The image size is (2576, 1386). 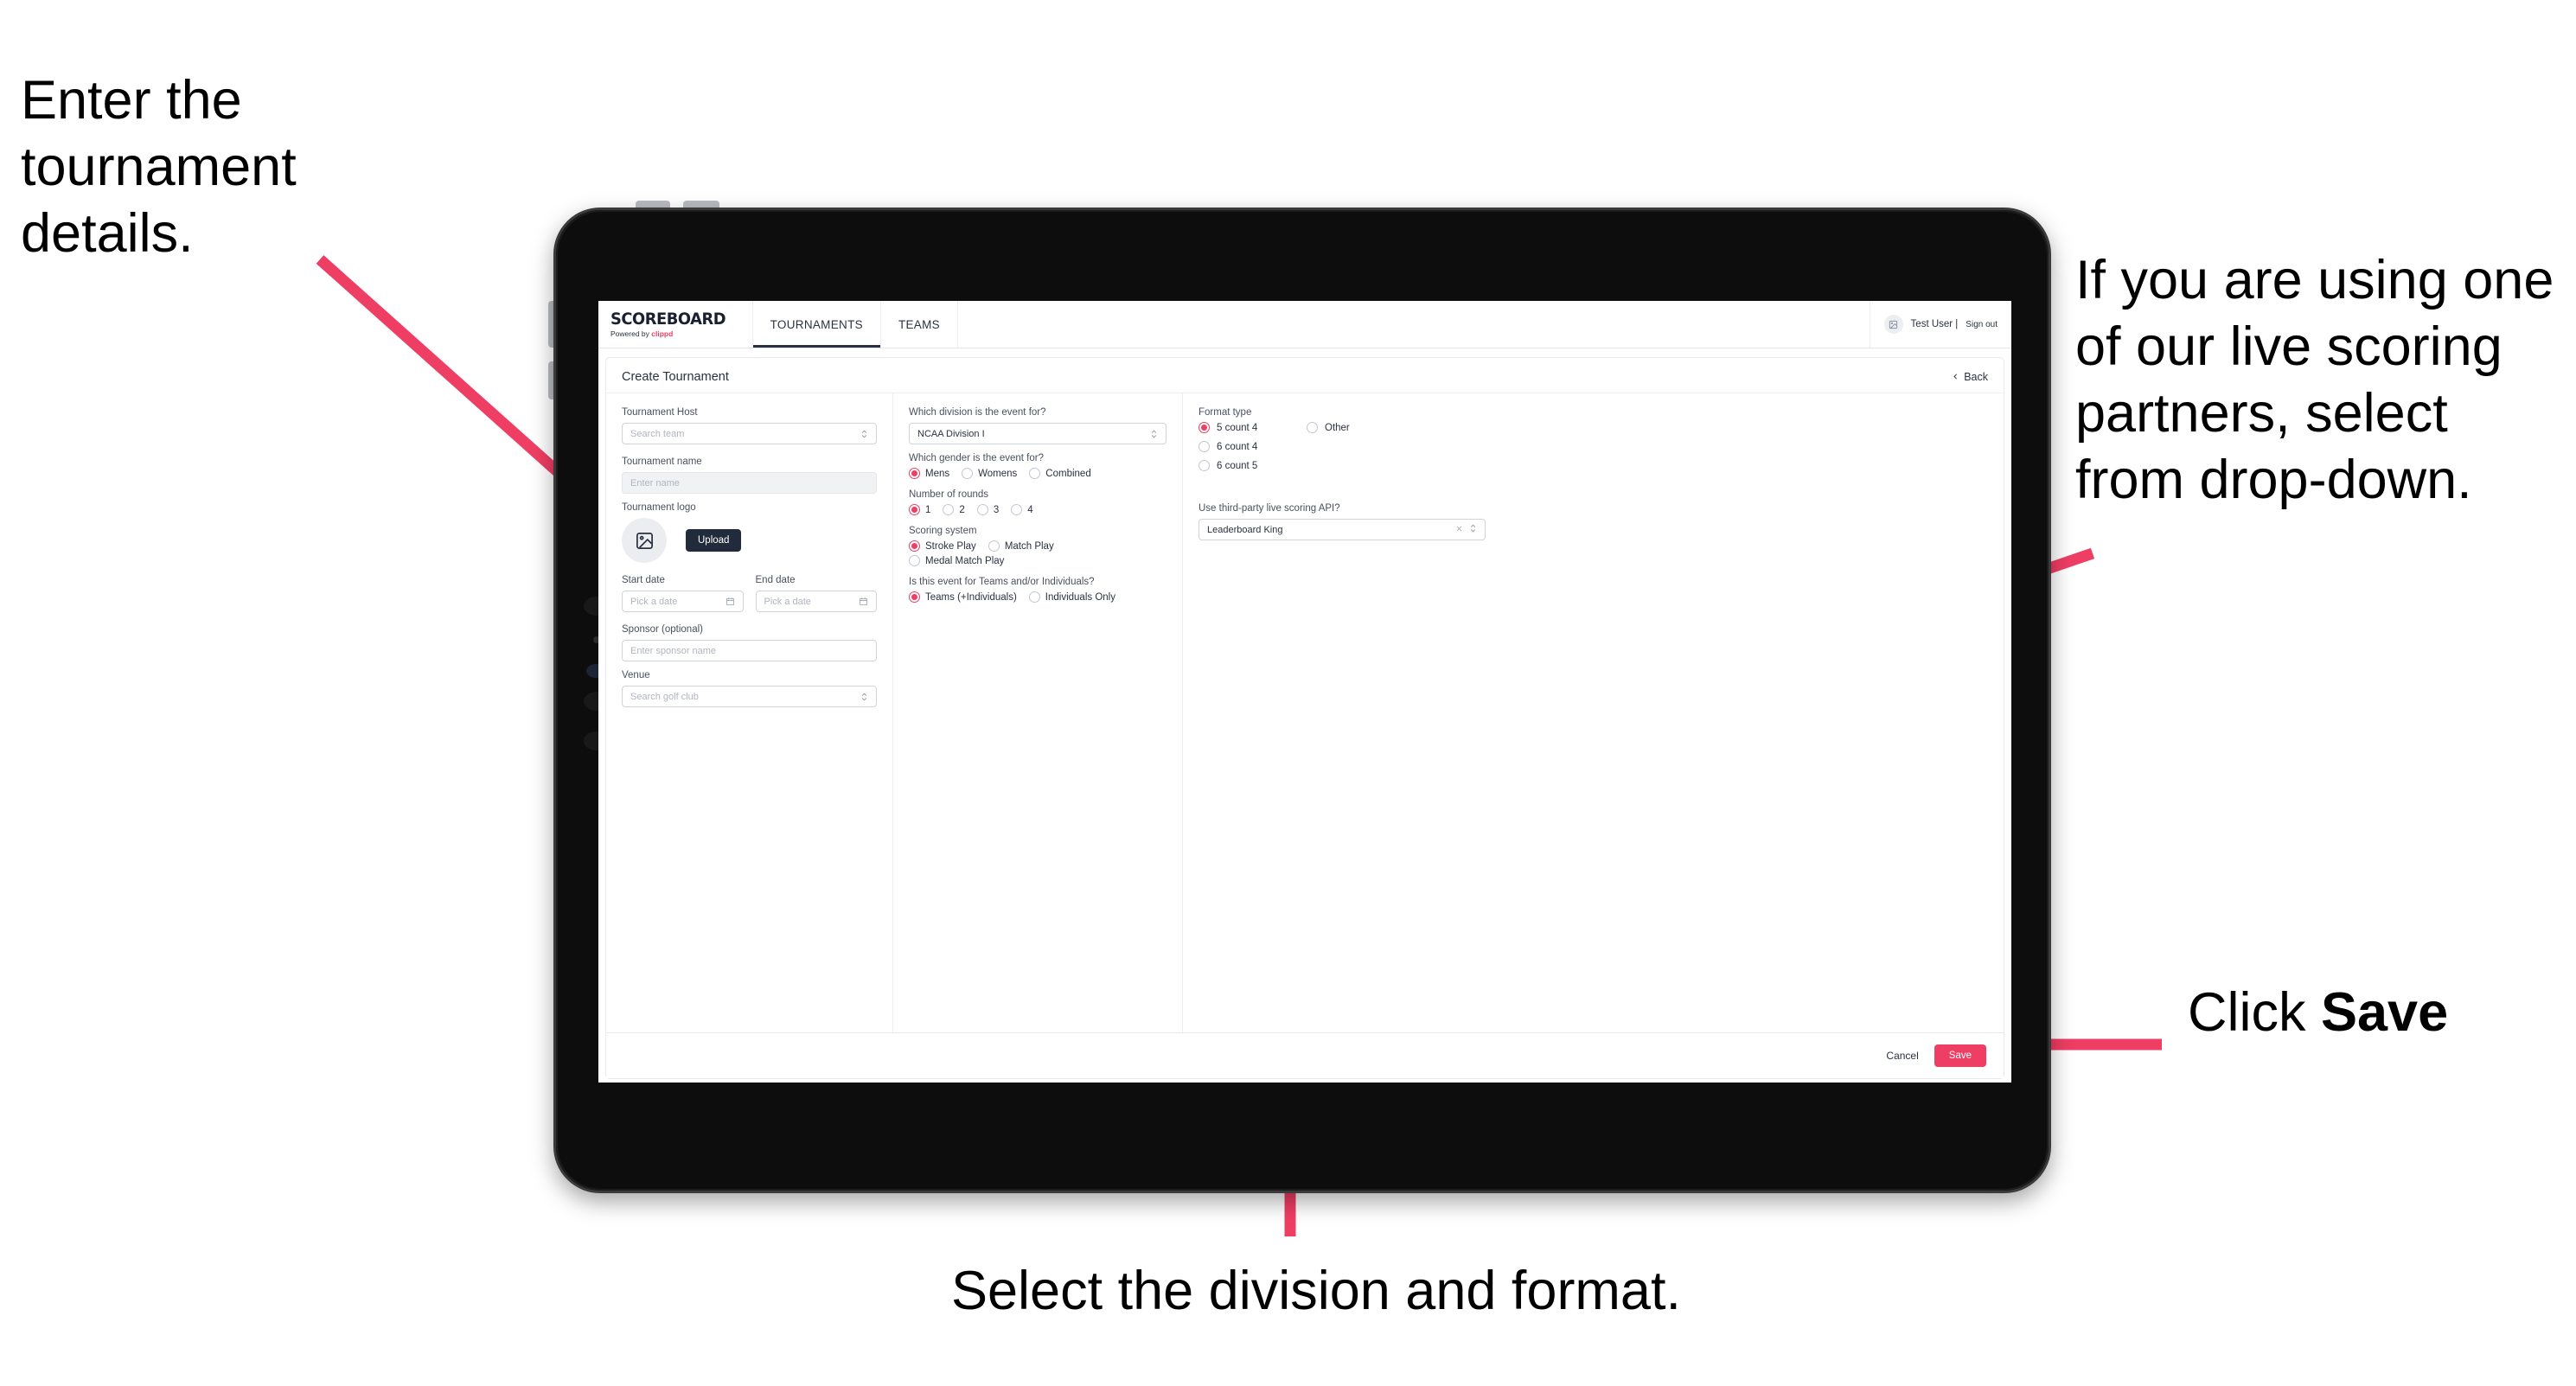 I want to click on radio-label: Individuals Only, so click(x=1080, y=597).